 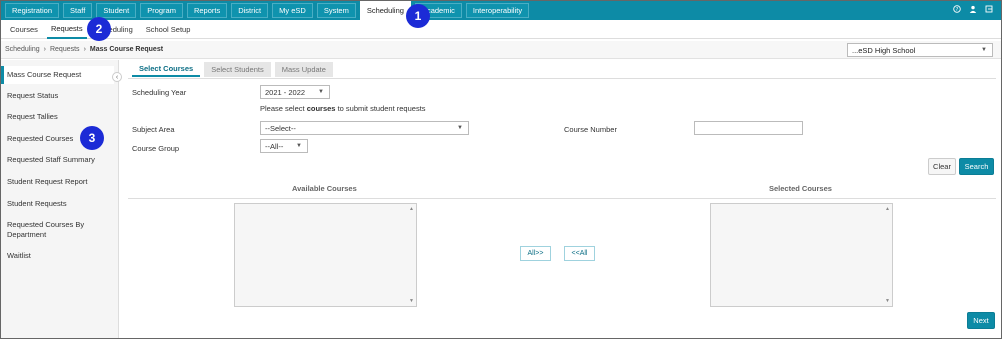 What do you see at coordinates (60, 117) in the screenshot?
I see `sidebar-item-request-tallies: Request Tallies` at bounding box center [60, 117].